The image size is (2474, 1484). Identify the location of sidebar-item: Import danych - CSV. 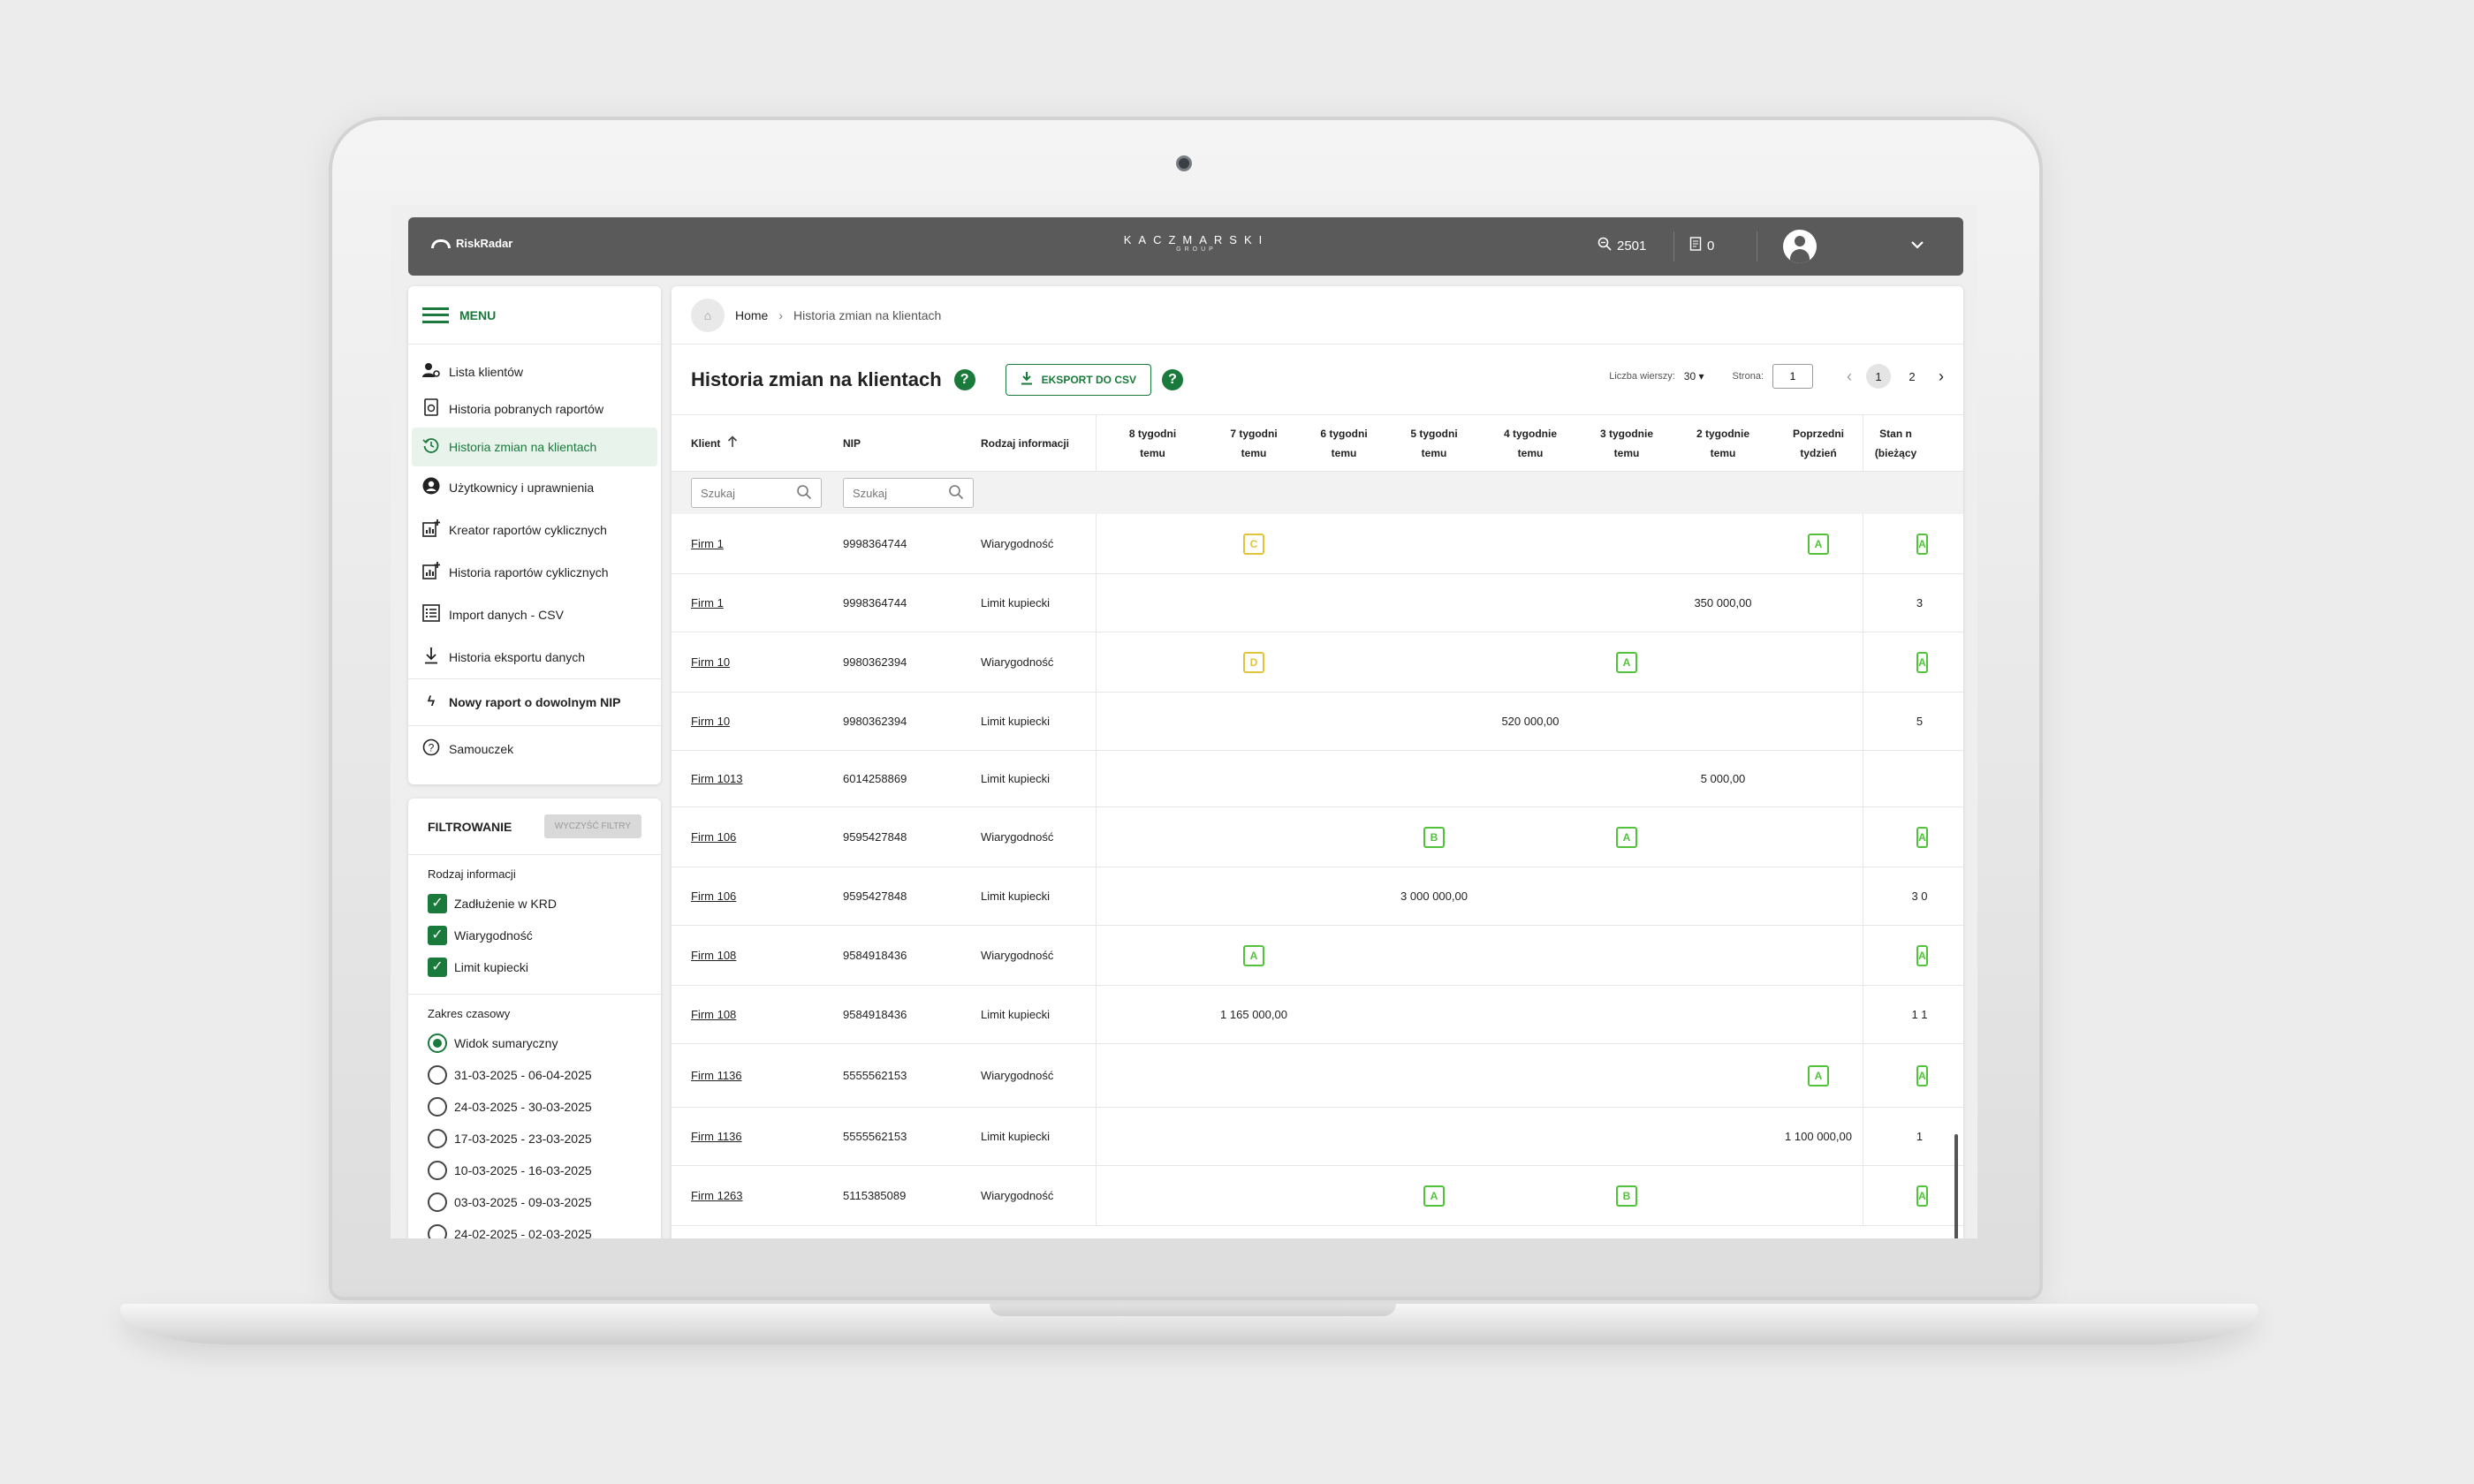
(534, 615).